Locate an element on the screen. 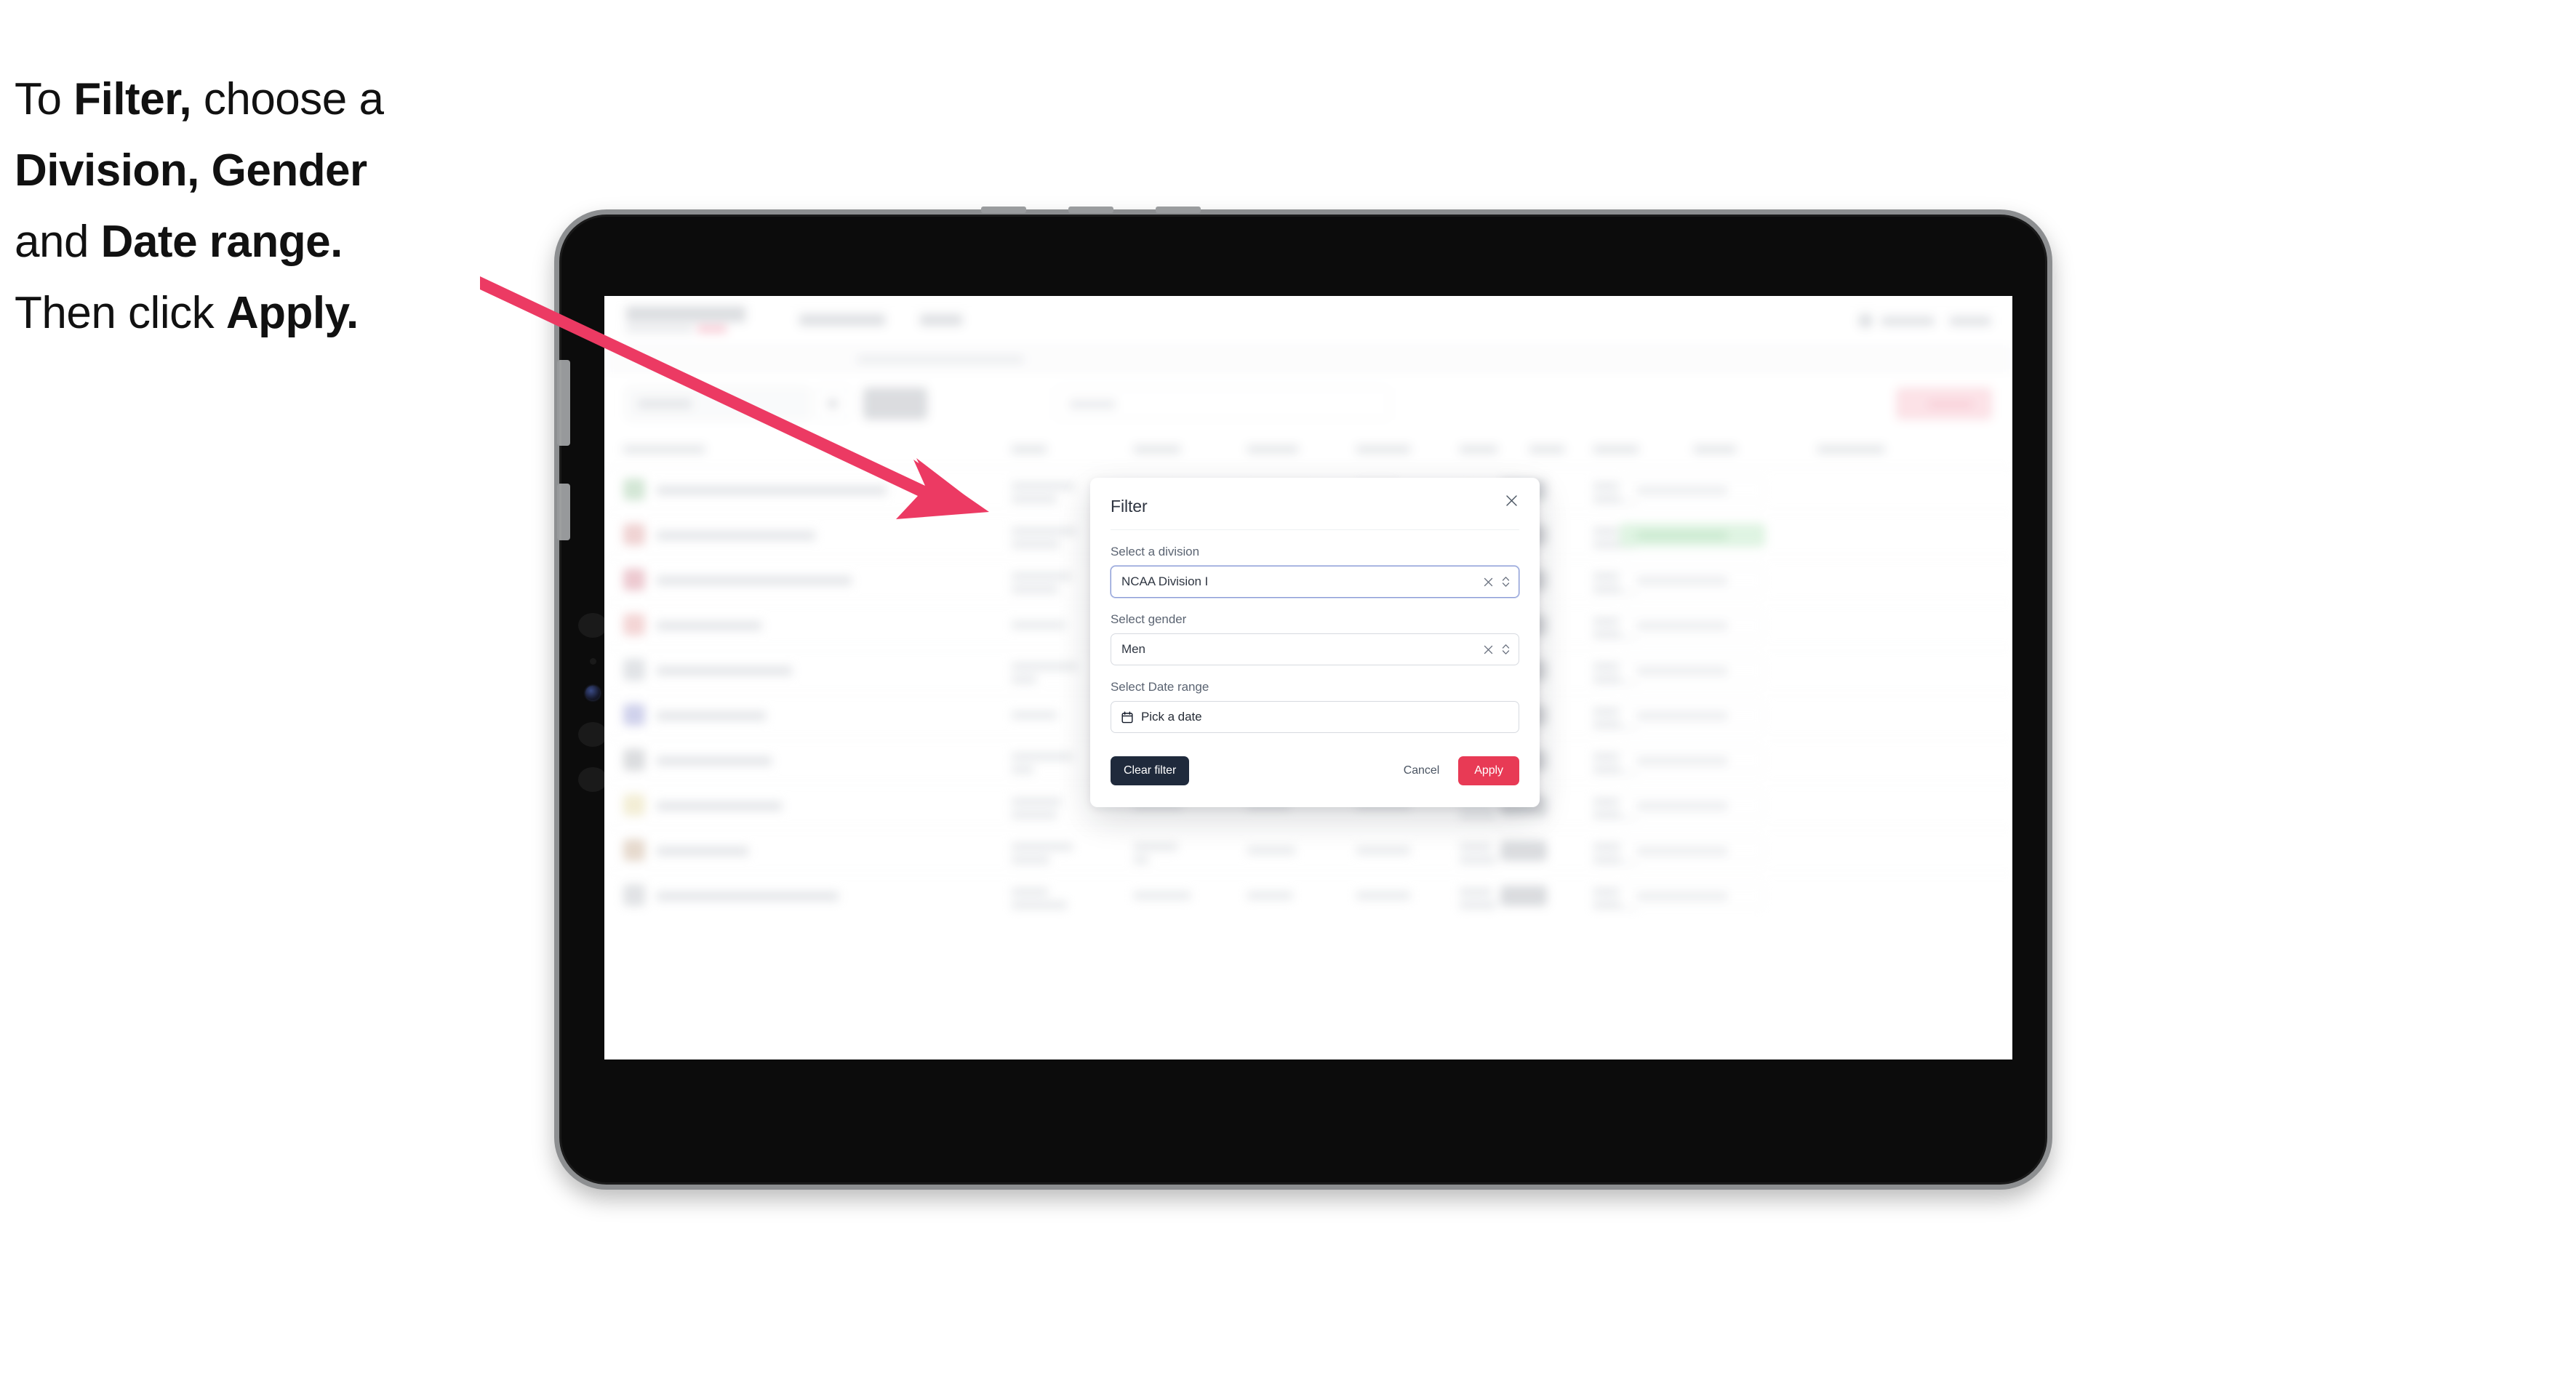  cancel-button: Cancel is located at coordinates (1422, 771).